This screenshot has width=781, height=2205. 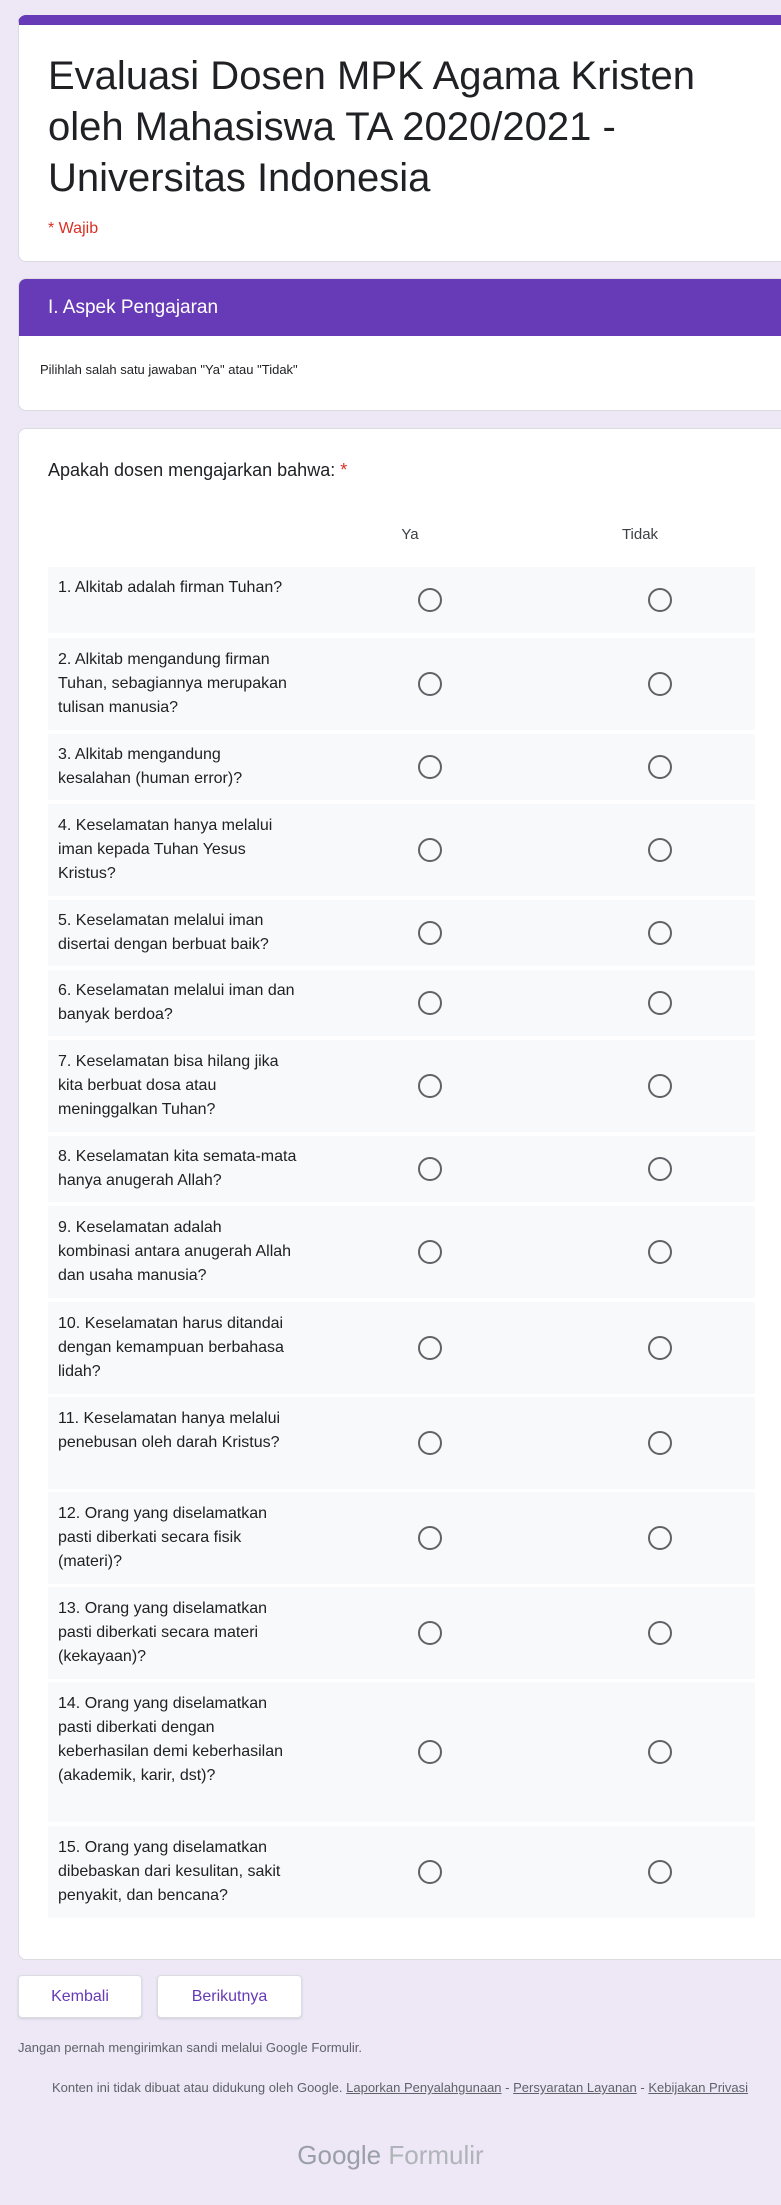 What do you see at coordinates (423, 2087) in the screenshot?
I see `report-abuse-link: Laporkan Penyalahgunaan` at bounding box center [423, 2087].